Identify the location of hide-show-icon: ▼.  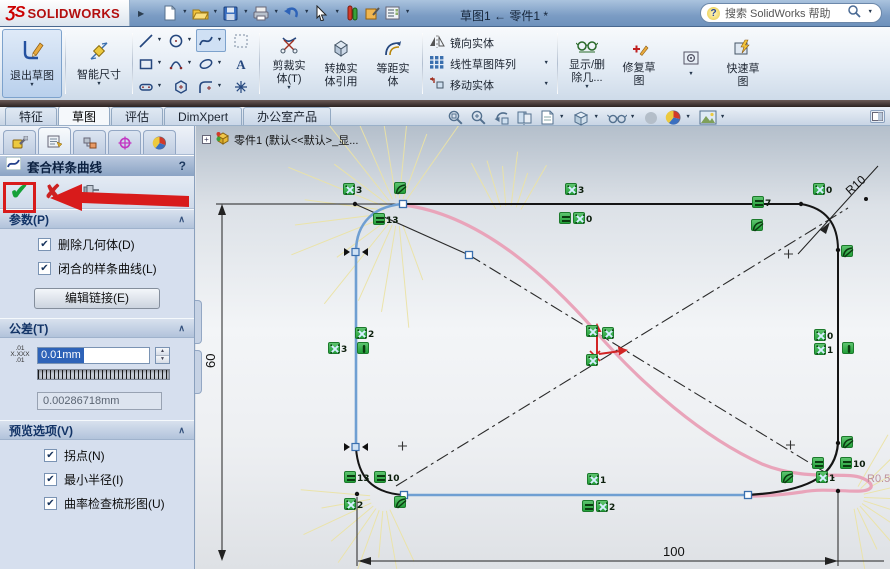
(621, 117).